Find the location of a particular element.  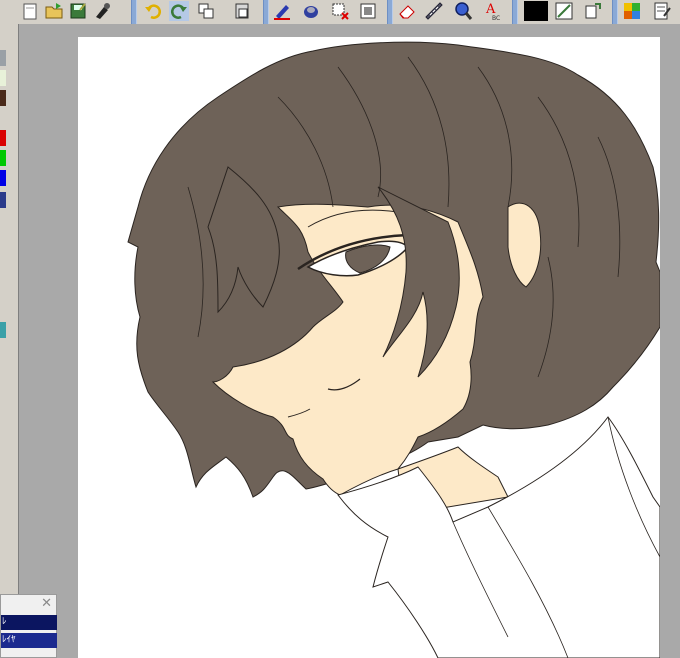

palette-grid-icon is located at coordinates (632, 11).